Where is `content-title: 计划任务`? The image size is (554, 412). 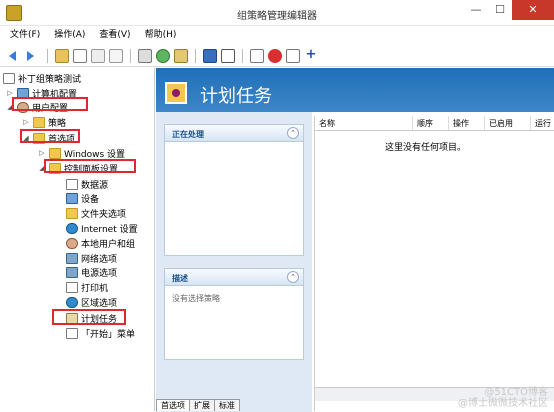 content-title: 计划任务 is located at coordinates (236, 96).